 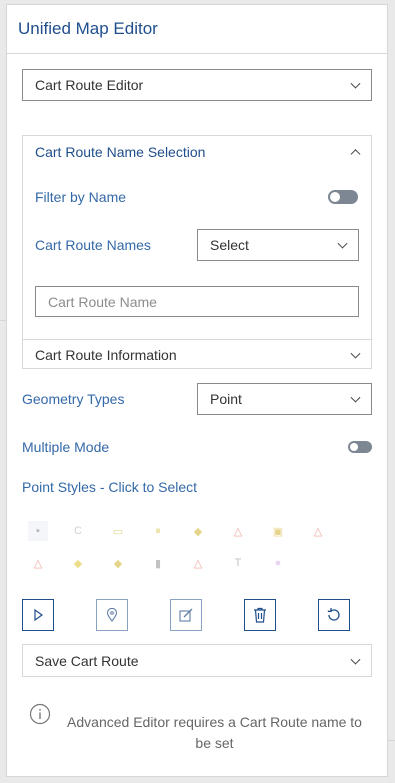 What do you see at coordinates (198, 531) in the screenshot?
I see `diamond-sign-icon: ◆` at bounding box center [198, 531].